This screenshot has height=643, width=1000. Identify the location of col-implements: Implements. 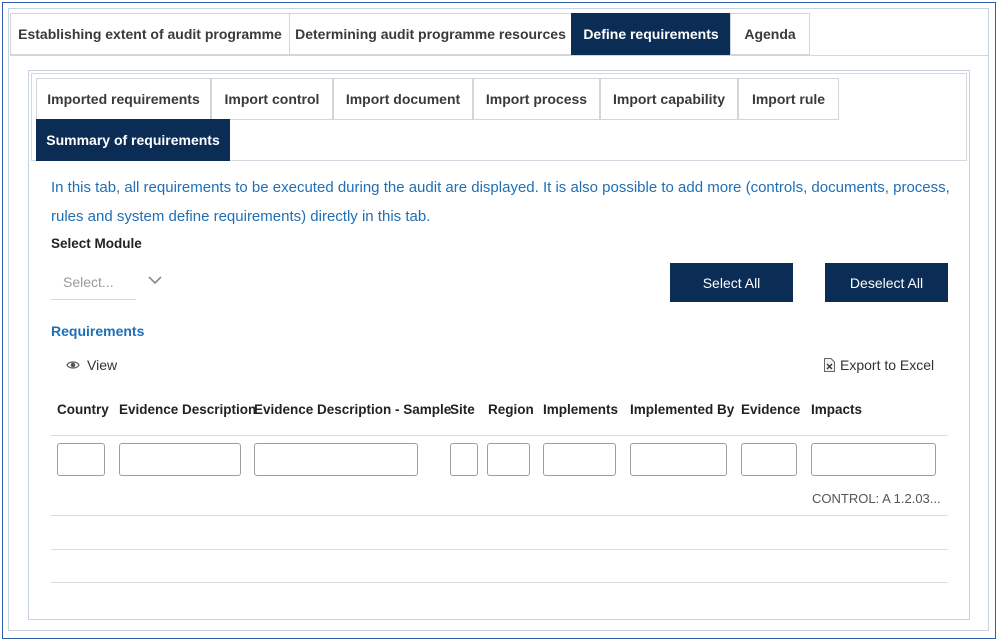
(580, 409).